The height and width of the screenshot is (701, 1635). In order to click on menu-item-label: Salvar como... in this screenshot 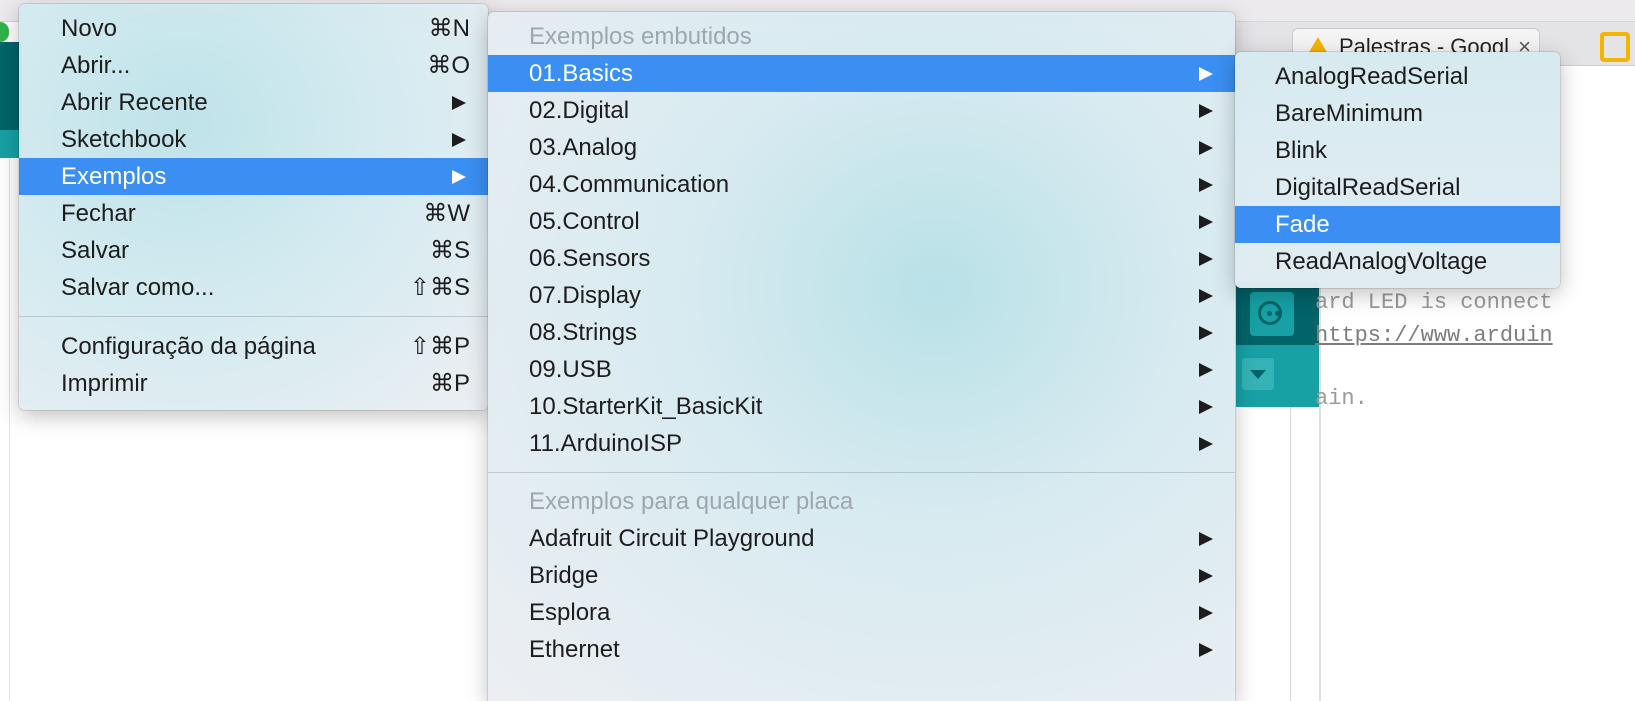, I will do `click(138, 287)`.